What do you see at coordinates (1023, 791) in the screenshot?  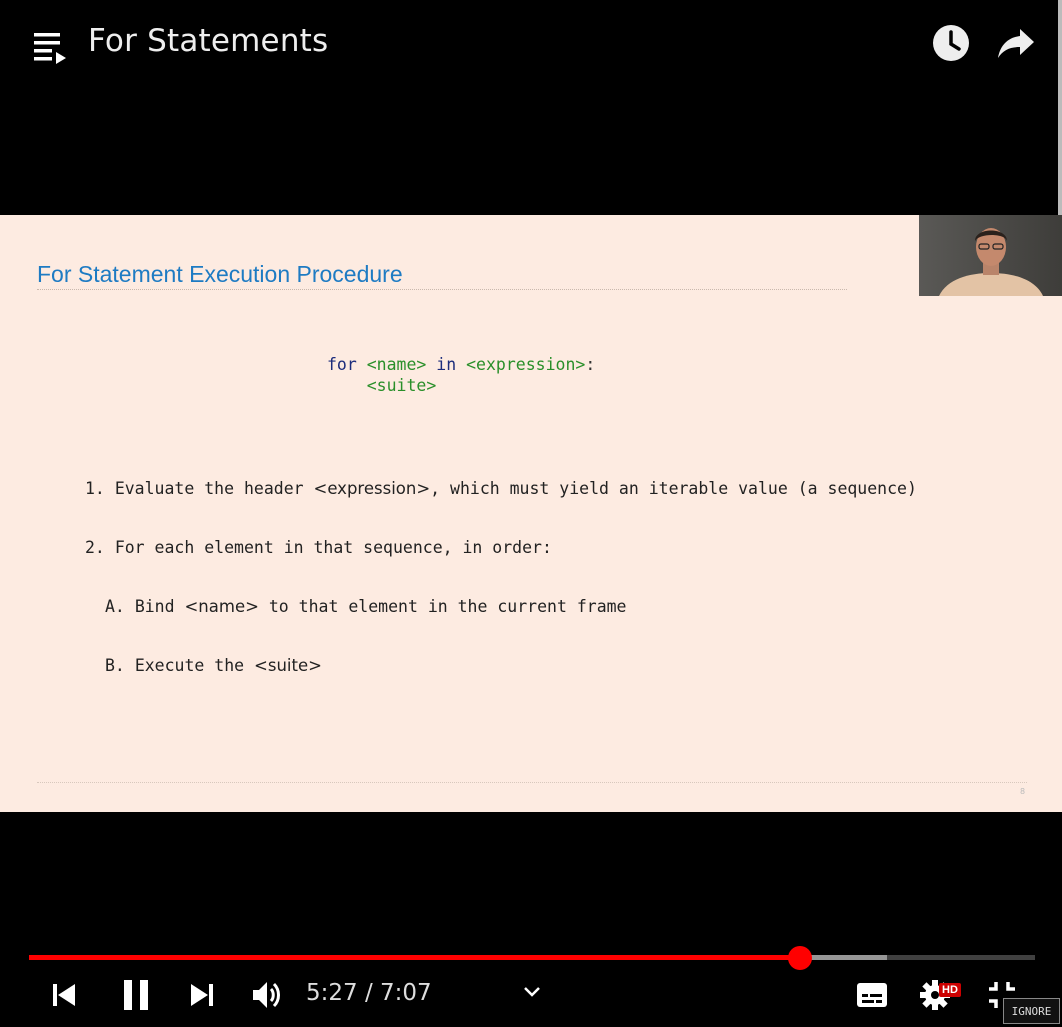 I see `slide-page-number: 8` at bounding box center [1023, 791].